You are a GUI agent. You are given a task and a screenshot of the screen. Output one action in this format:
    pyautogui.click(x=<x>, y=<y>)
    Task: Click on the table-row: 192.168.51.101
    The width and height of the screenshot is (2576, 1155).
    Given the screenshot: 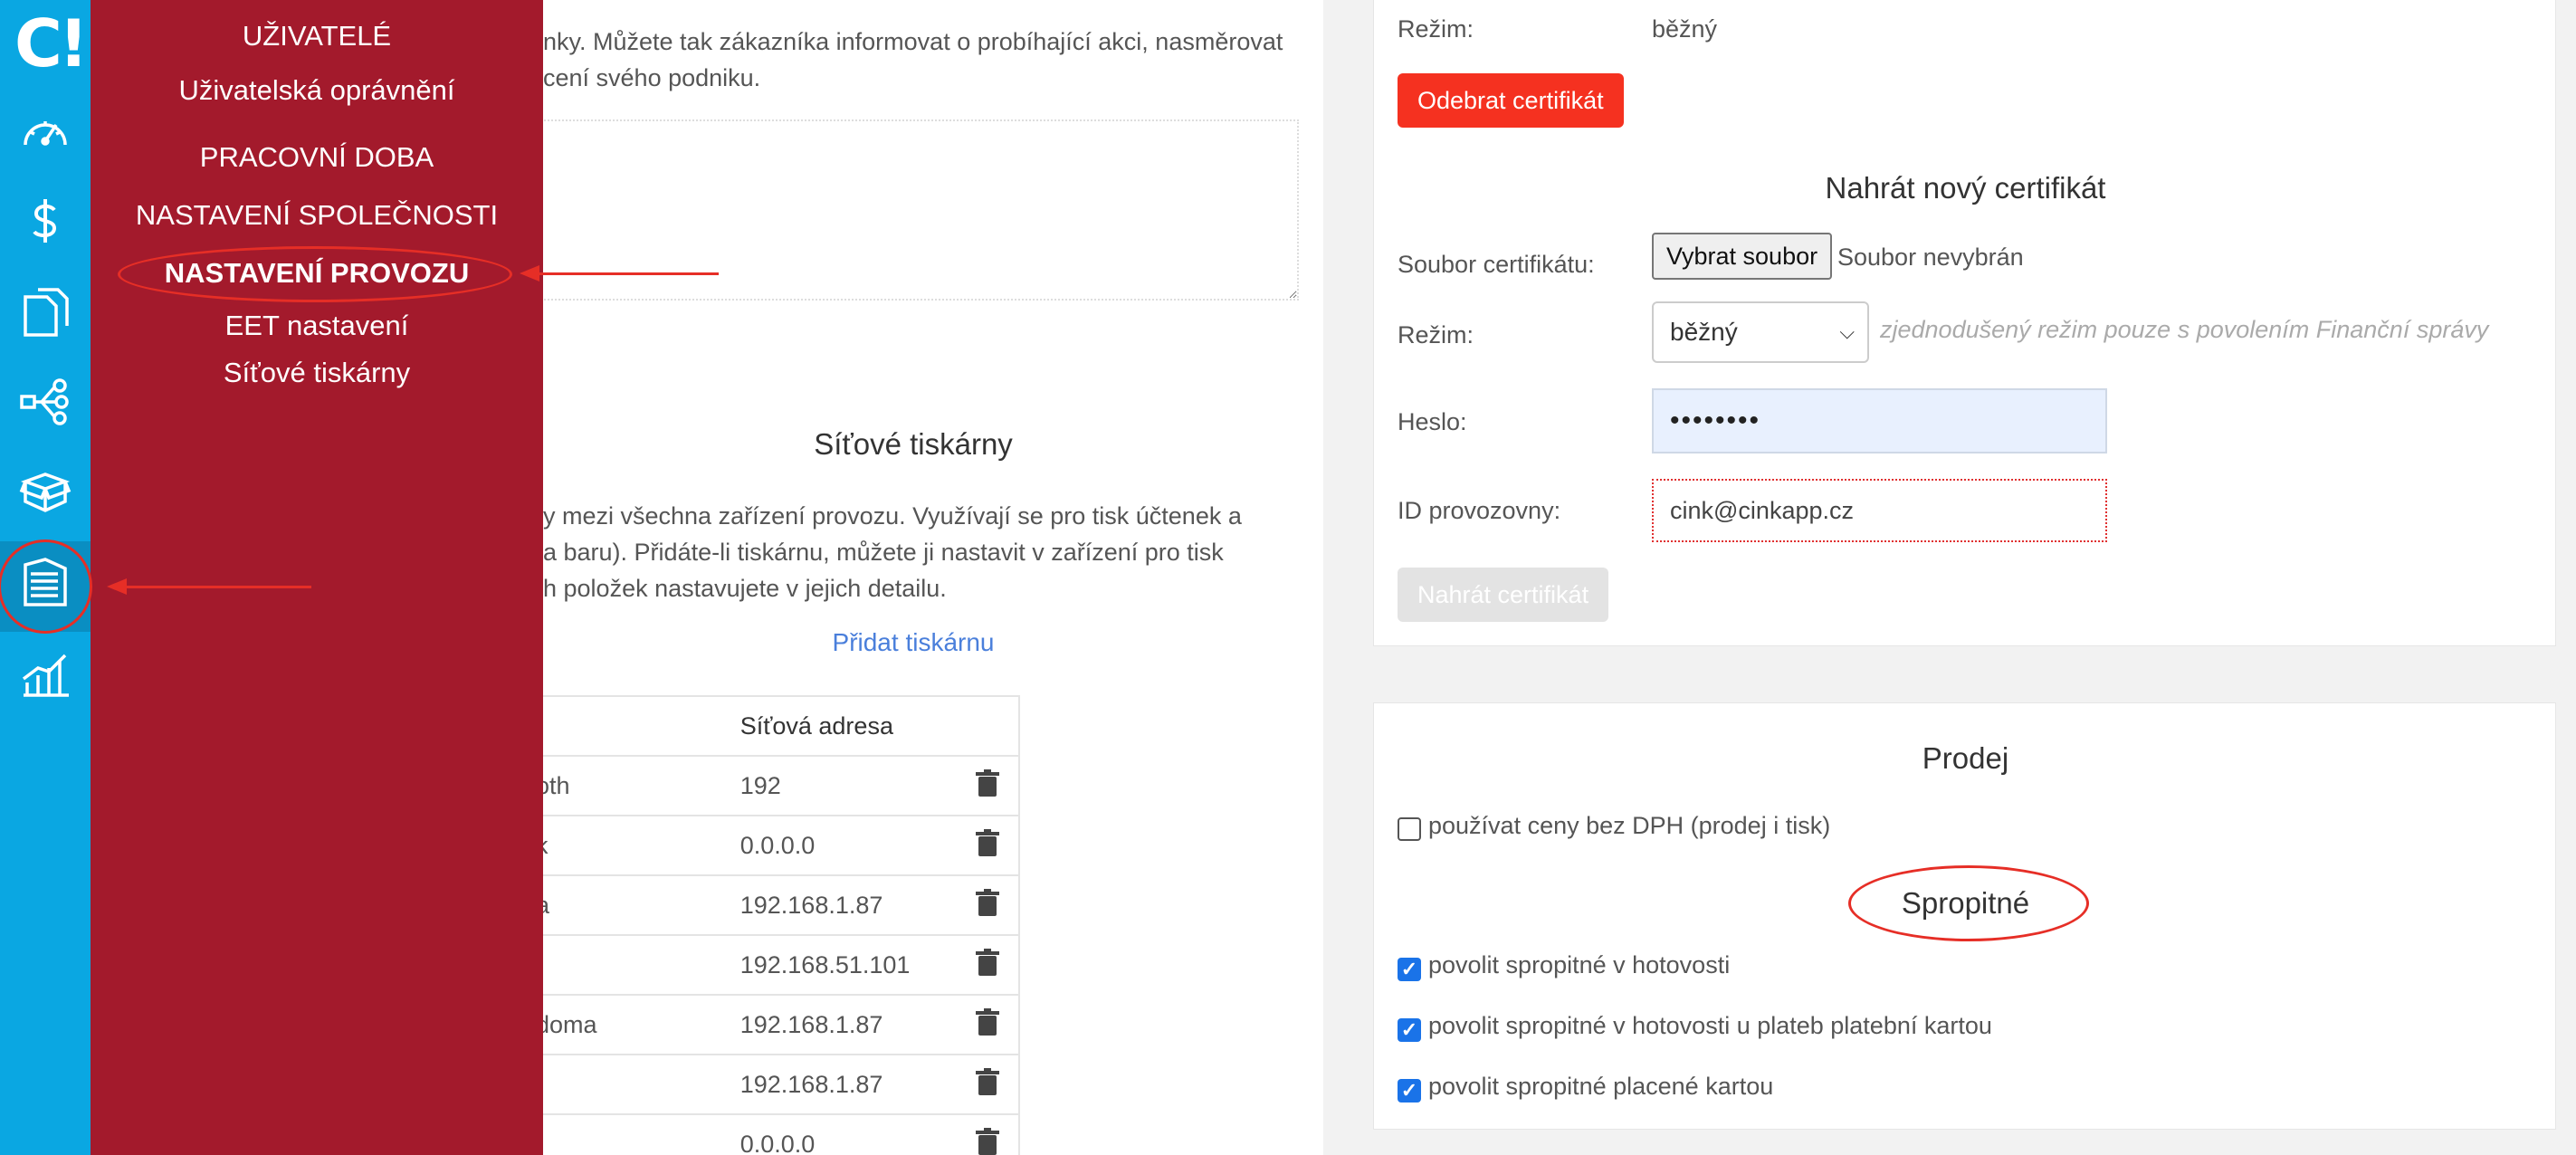 What is the action you would take?
    pyautogui.click(x=781, y=964)
    